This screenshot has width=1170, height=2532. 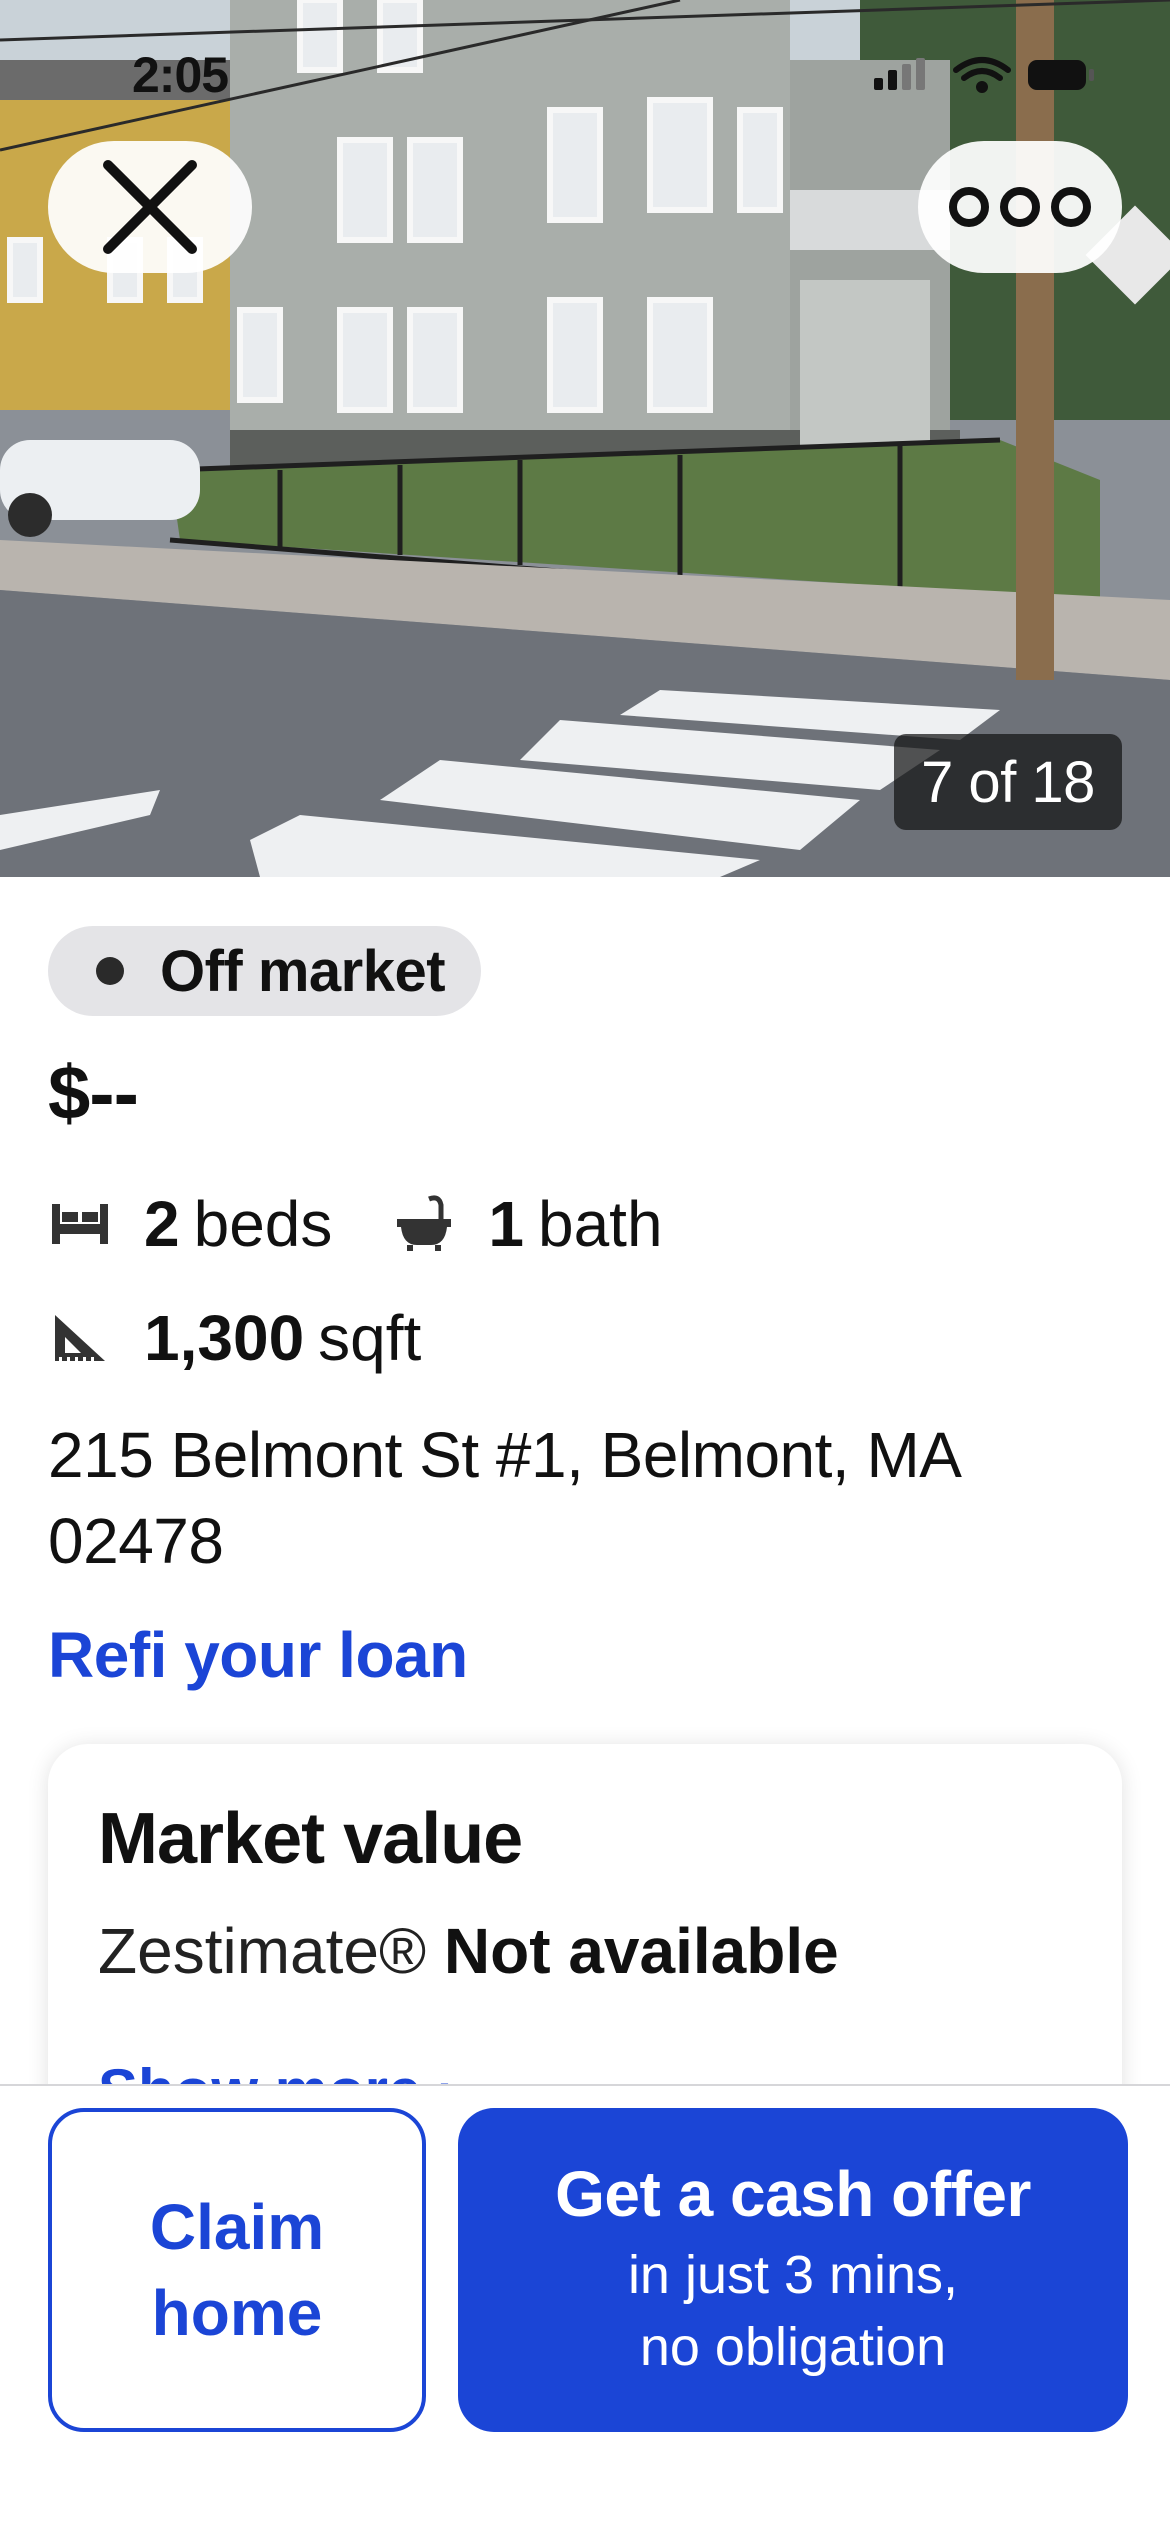 I want to click on close-icon, so click(x=150, y=207).